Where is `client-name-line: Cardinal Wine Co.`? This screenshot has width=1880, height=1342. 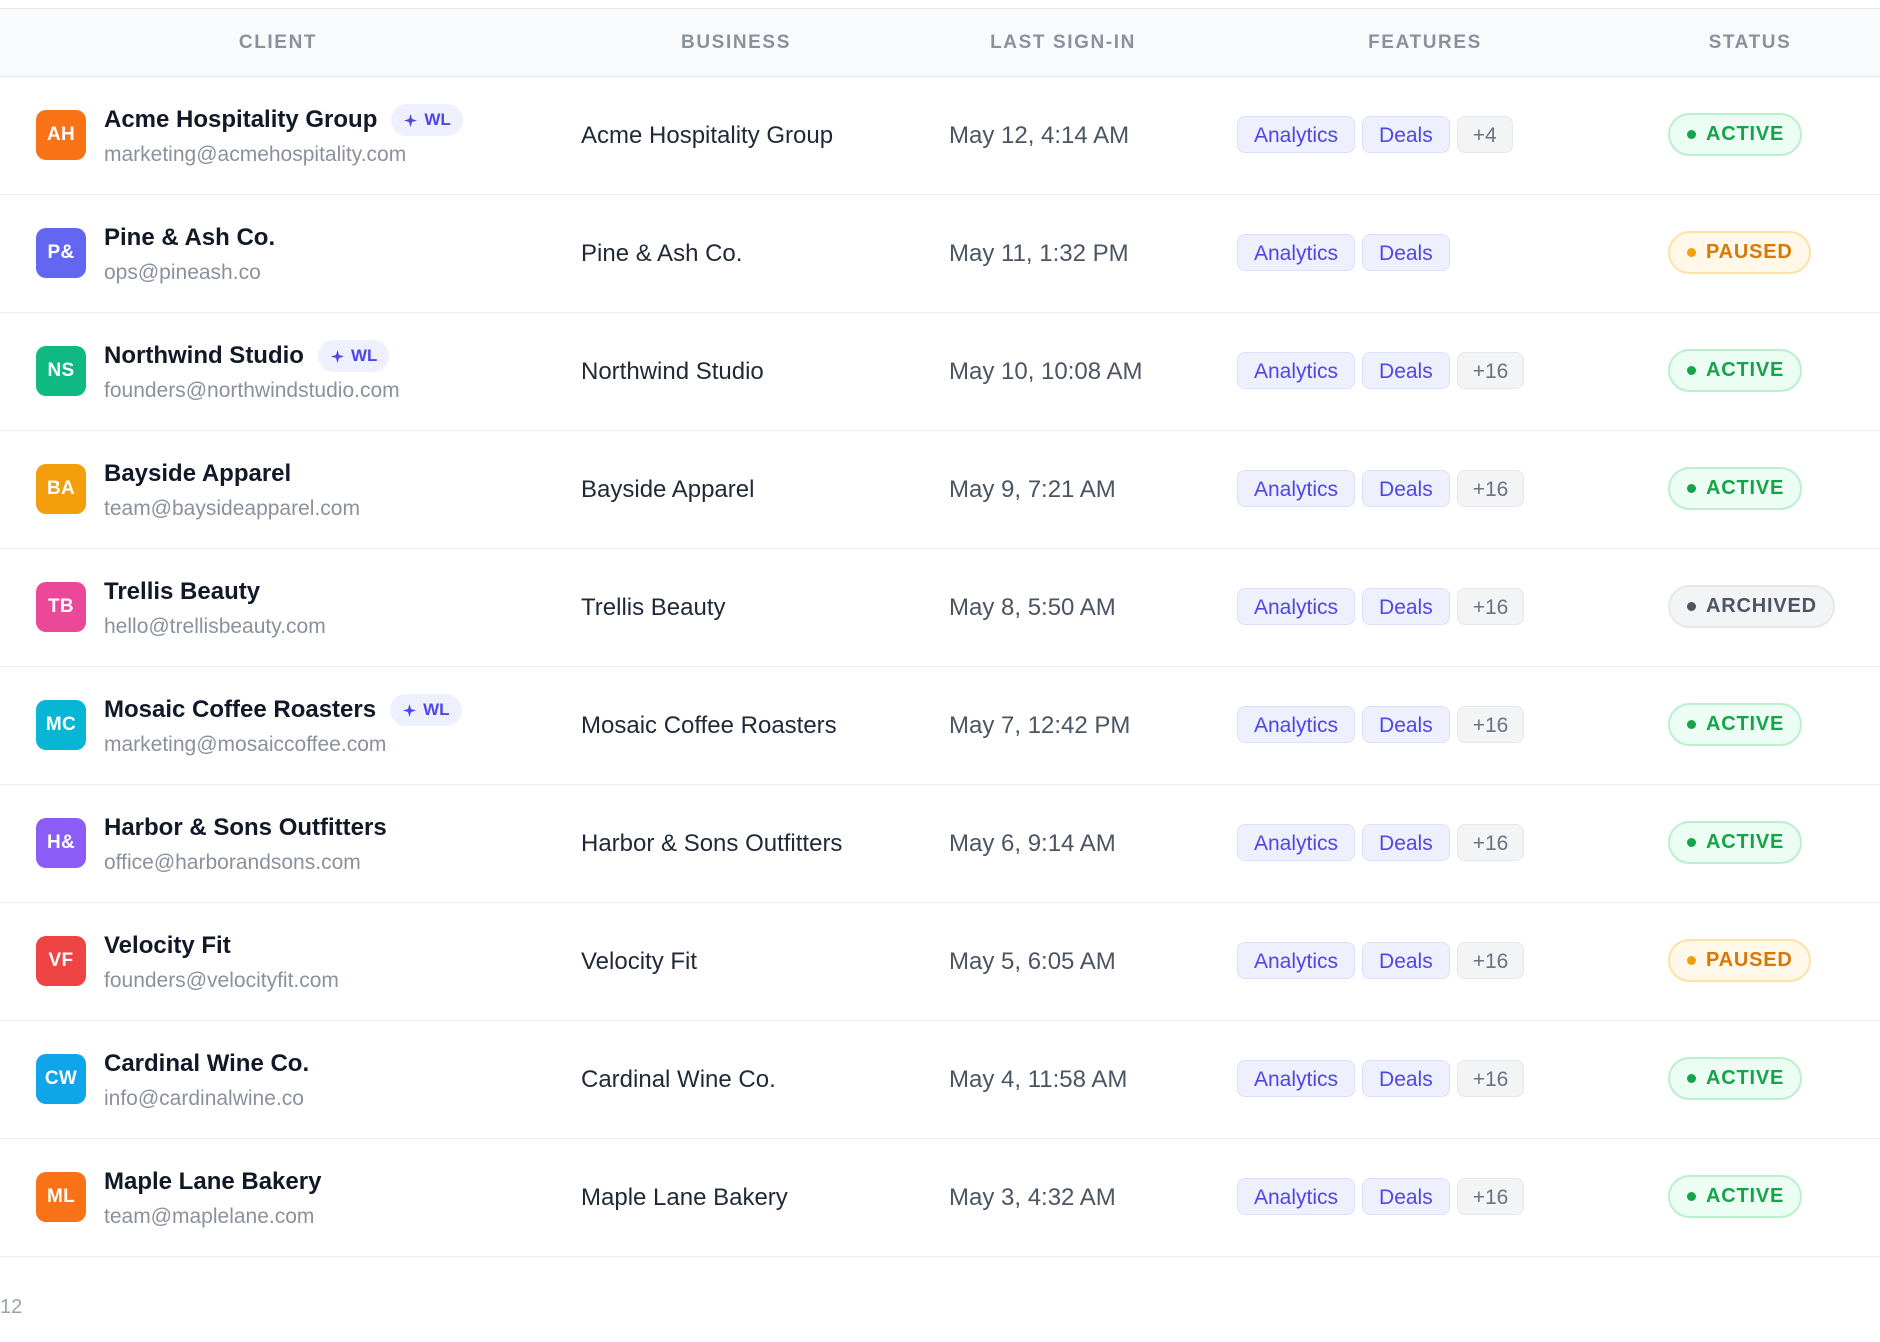 client-name-line: Cardinal Wine Co. is located at coordinates (206, 1064).